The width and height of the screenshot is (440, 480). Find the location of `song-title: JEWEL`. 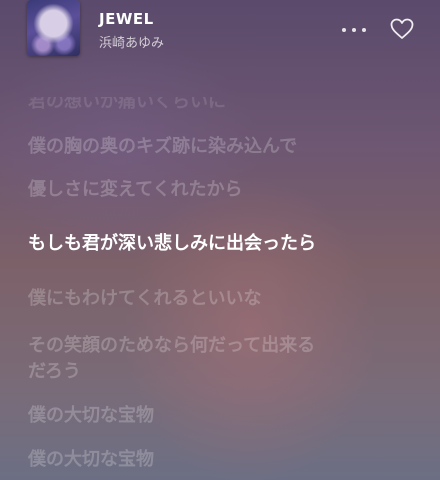

song-title: JEWEL is located at coordinates (126, 19).